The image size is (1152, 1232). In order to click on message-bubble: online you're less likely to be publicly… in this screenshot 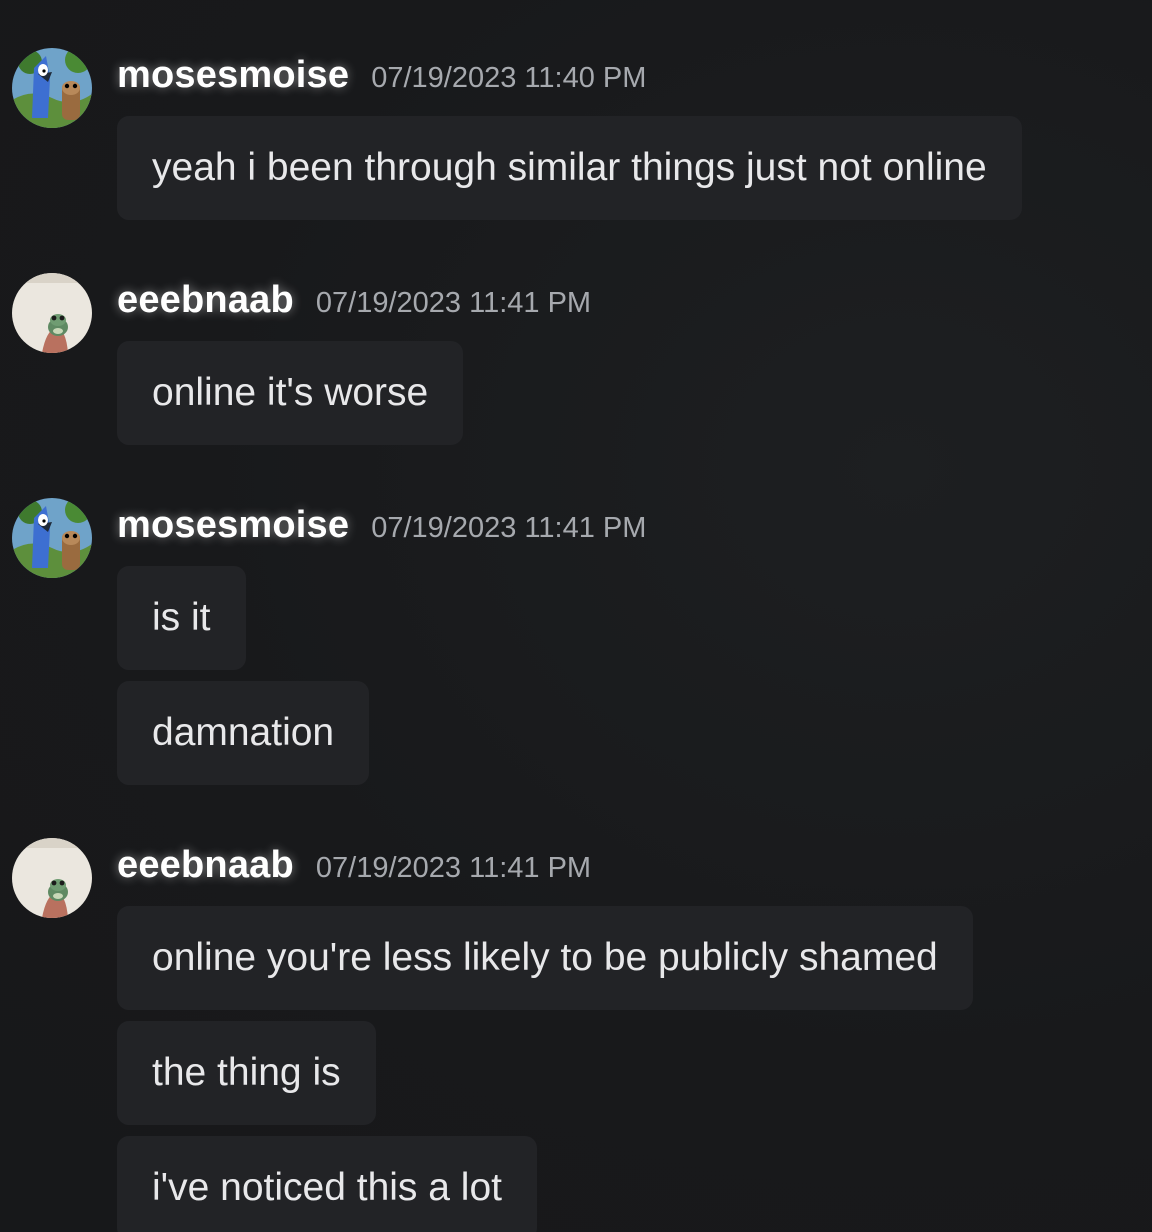, I will do `click(545, 958)`.